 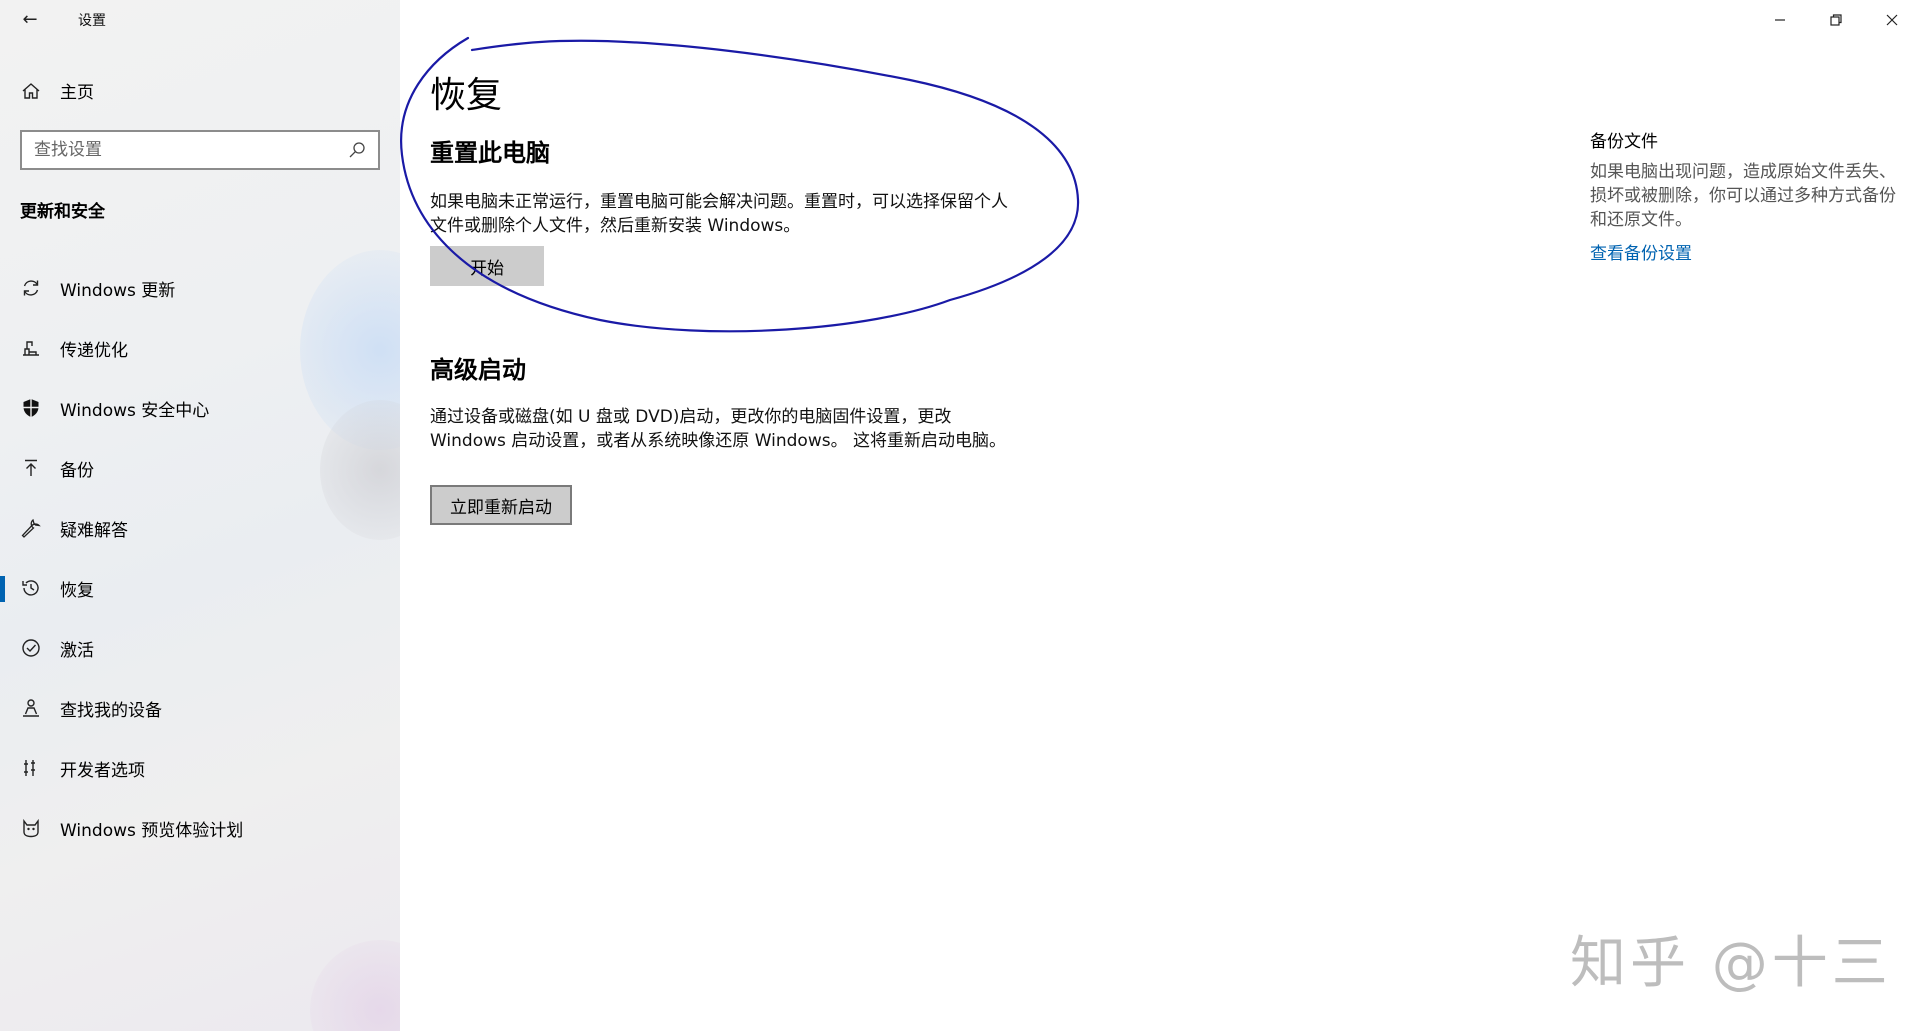 What do you see at coordinates (135, 410) in the screenshot?
I see `sidebar-item-label: Windows 安全中心` at bounding box center [135, 410].